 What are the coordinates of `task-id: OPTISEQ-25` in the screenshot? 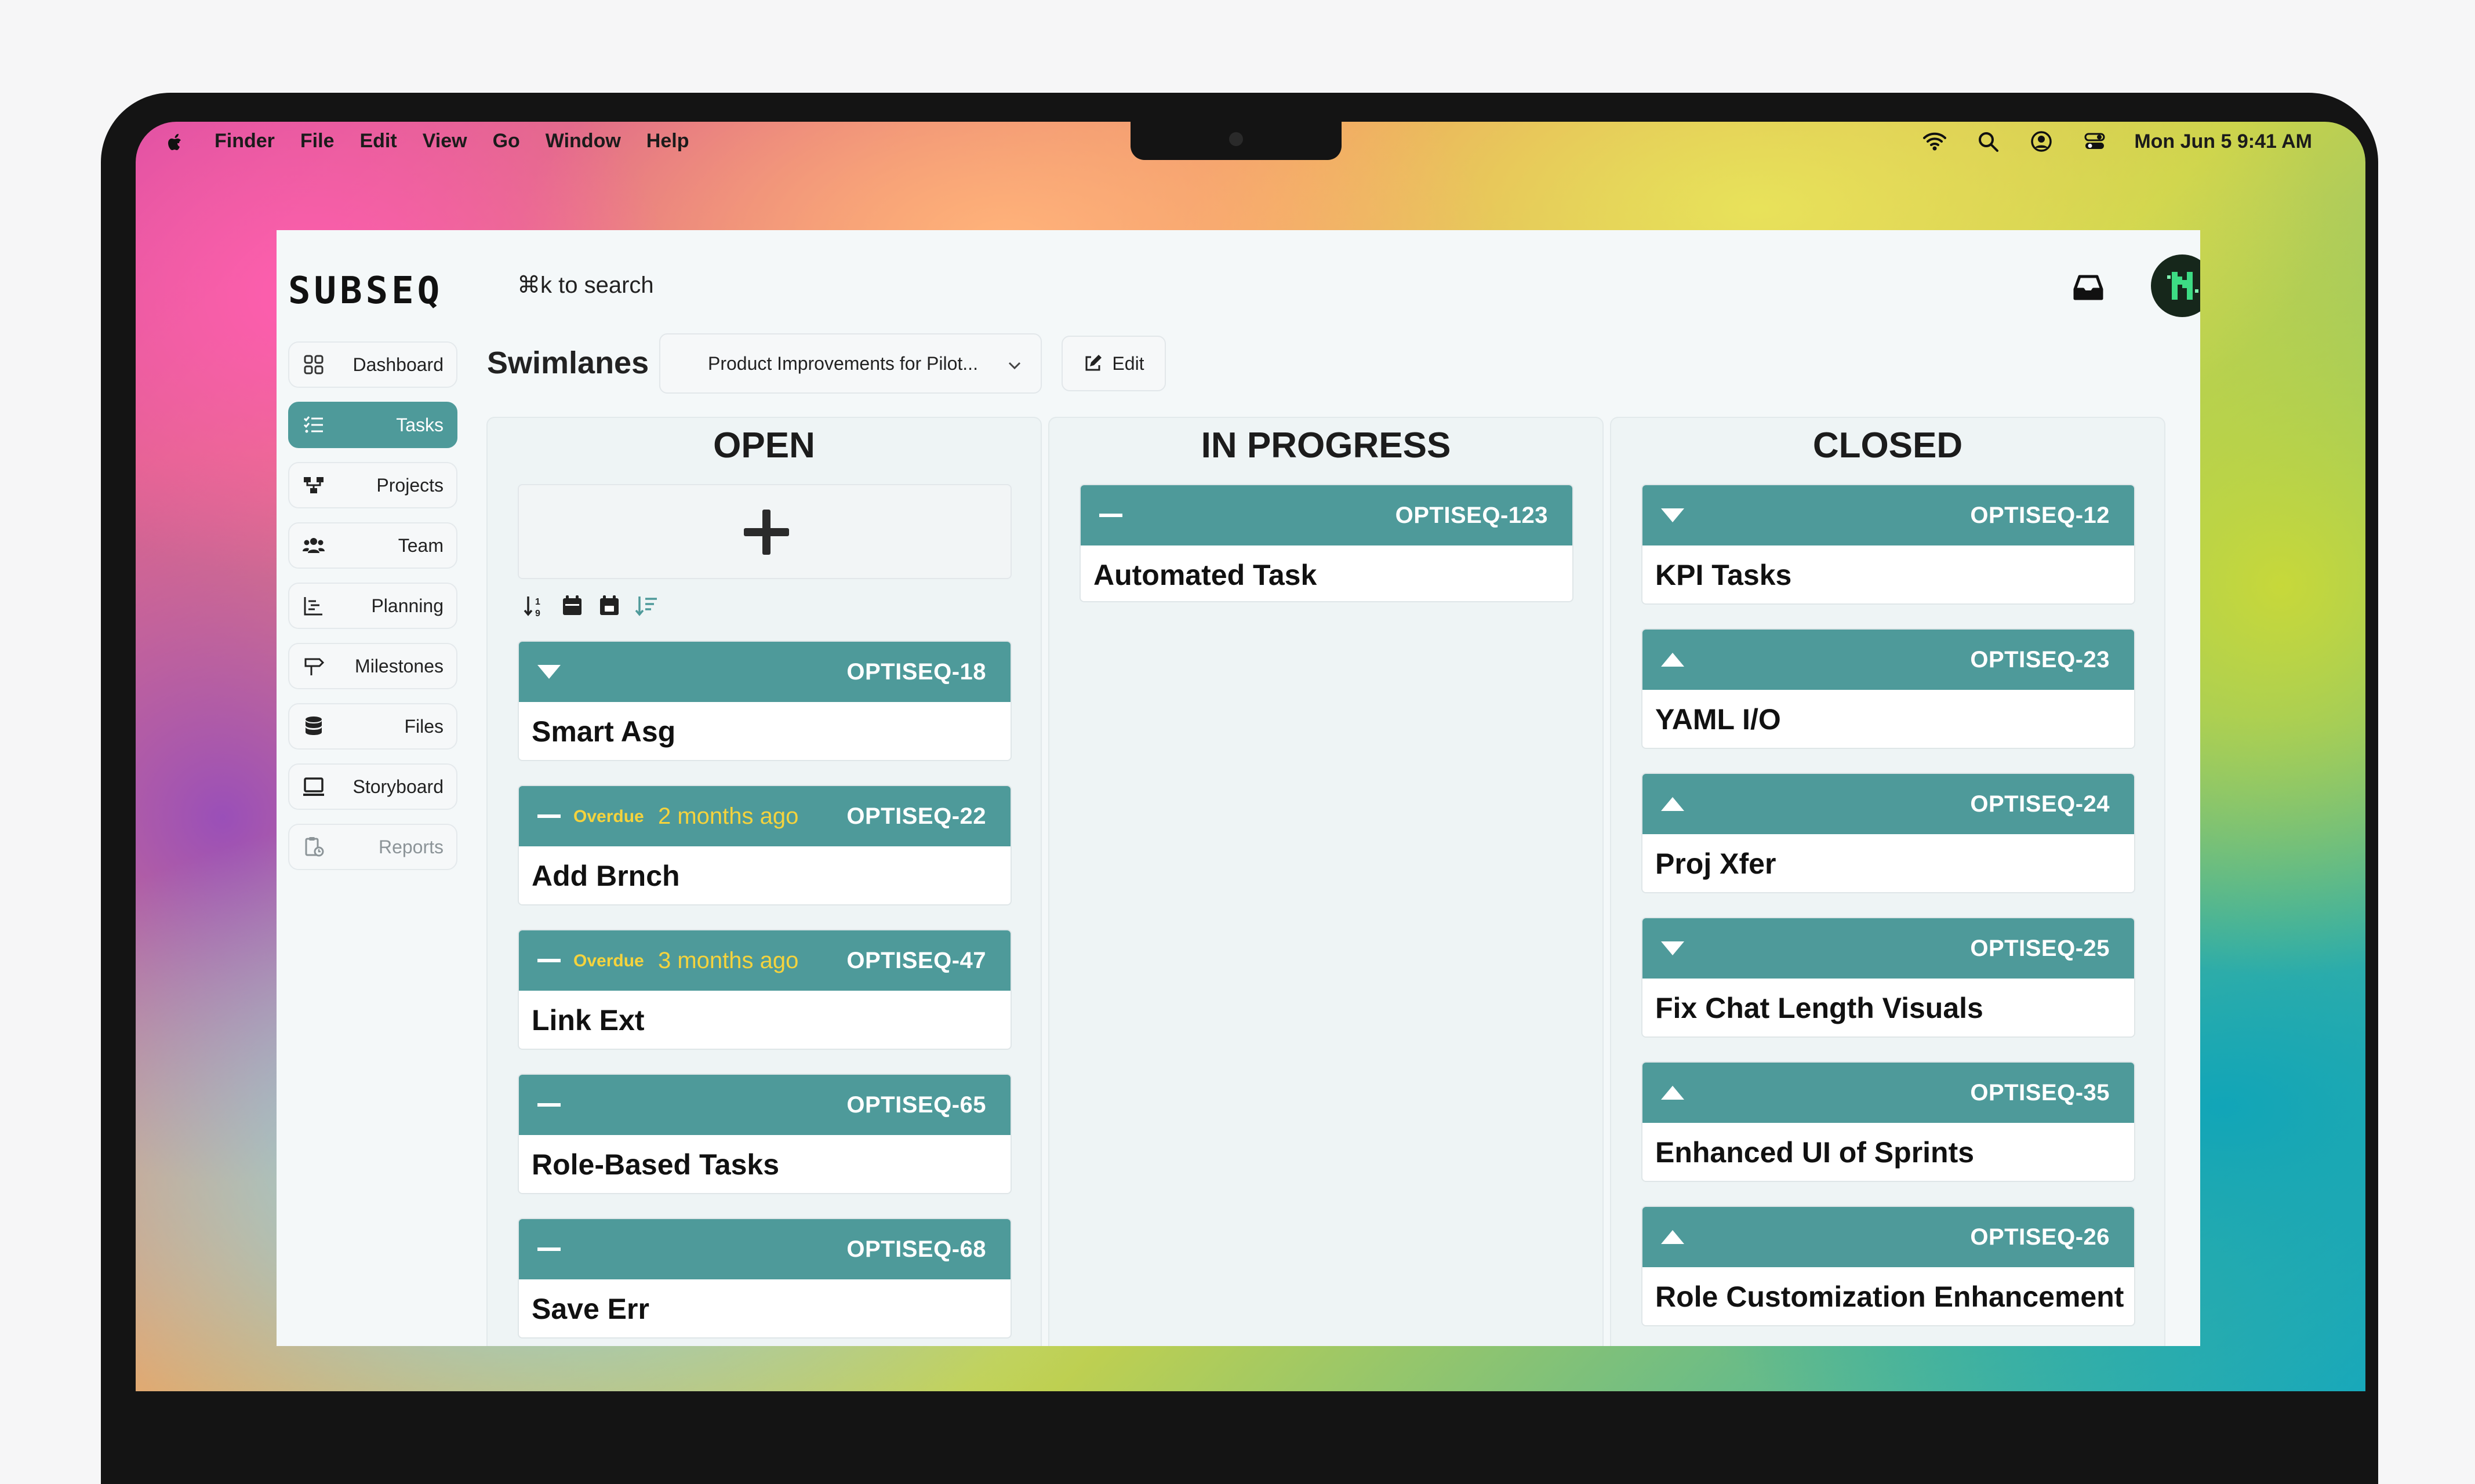 It's located at (2040, 949).